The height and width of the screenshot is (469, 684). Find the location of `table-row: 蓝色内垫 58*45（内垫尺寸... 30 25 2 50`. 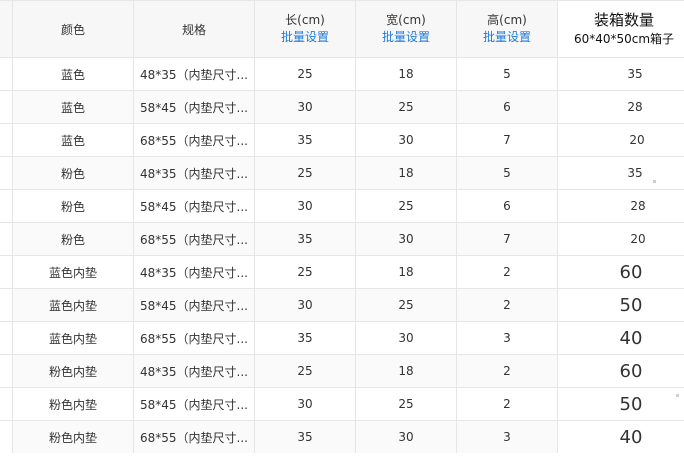

table-row: 蓝色内垫 58*45（内垫尺寸... 30 25 2 50 is located at coordinates (342, 305).